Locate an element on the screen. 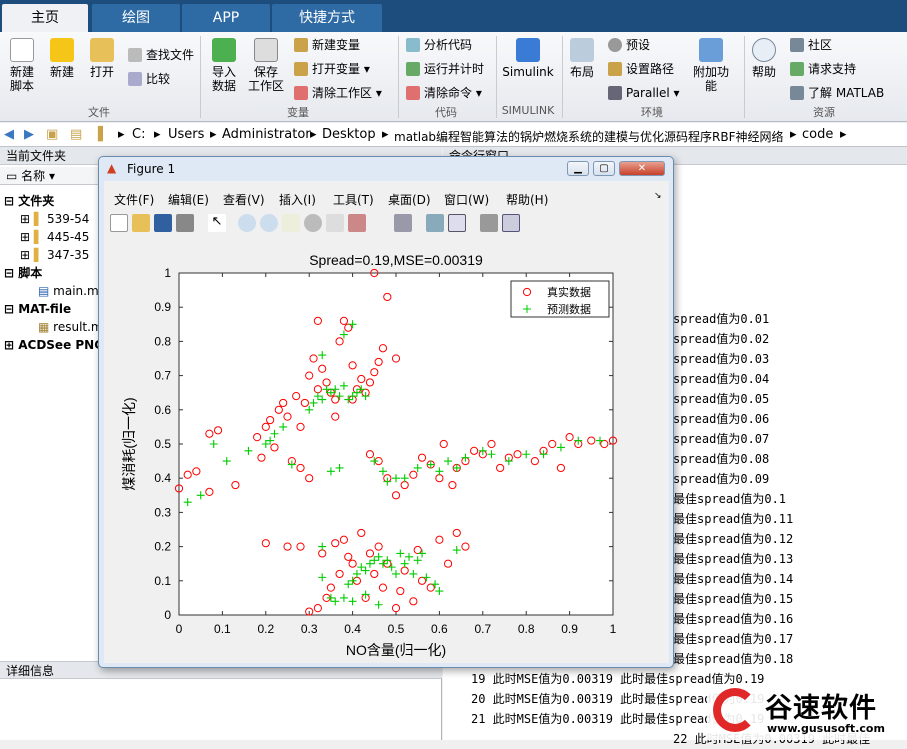  list-item: ▦ result.m is located at coordinates (70, 327).